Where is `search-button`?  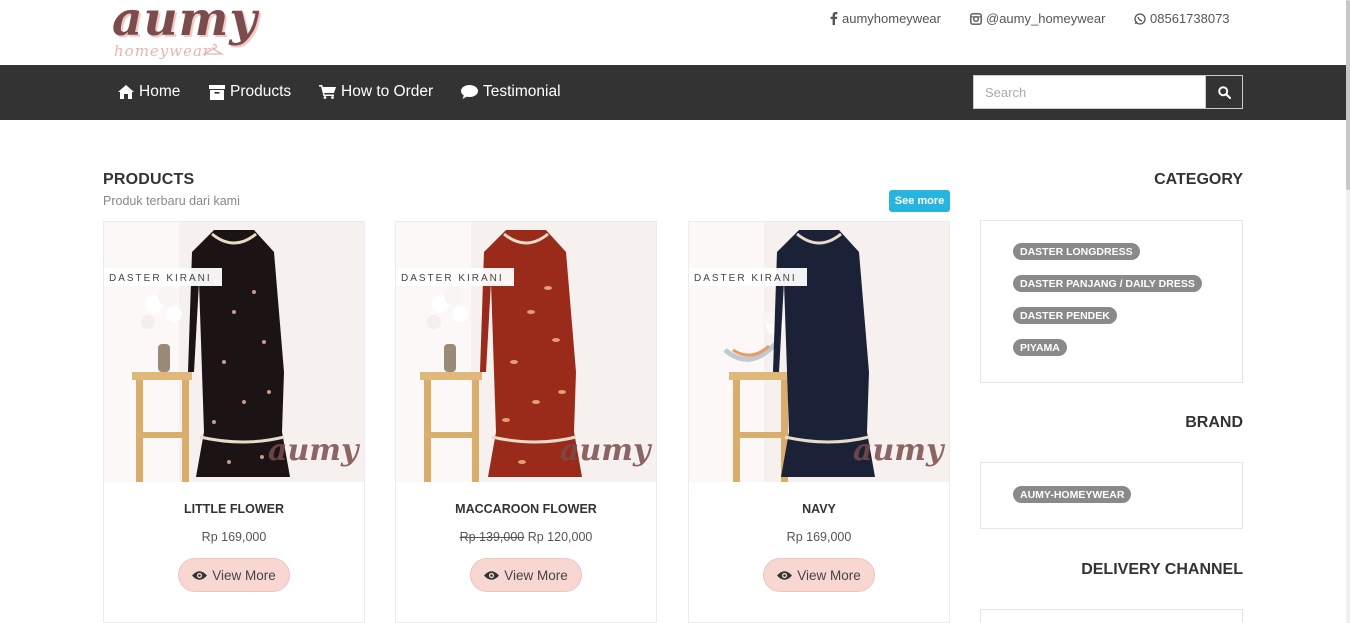 search-button is located at coordinates (1224, 92).